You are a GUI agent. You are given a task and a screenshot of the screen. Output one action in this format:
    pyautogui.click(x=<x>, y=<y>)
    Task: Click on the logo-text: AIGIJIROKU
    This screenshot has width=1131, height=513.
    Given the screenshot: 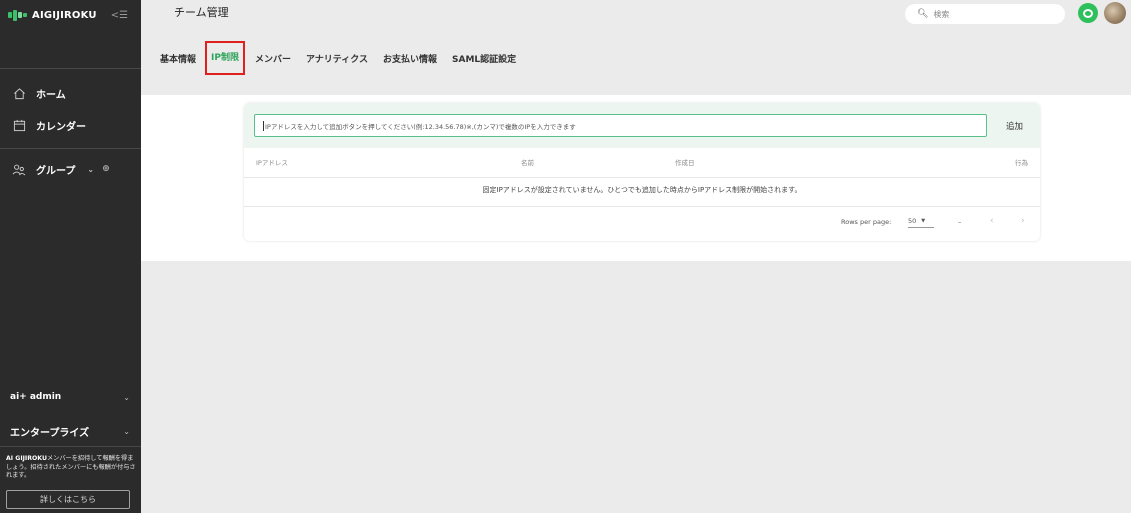 What is the action you would take?
    pyautogui.click(x=64, y=15)
    